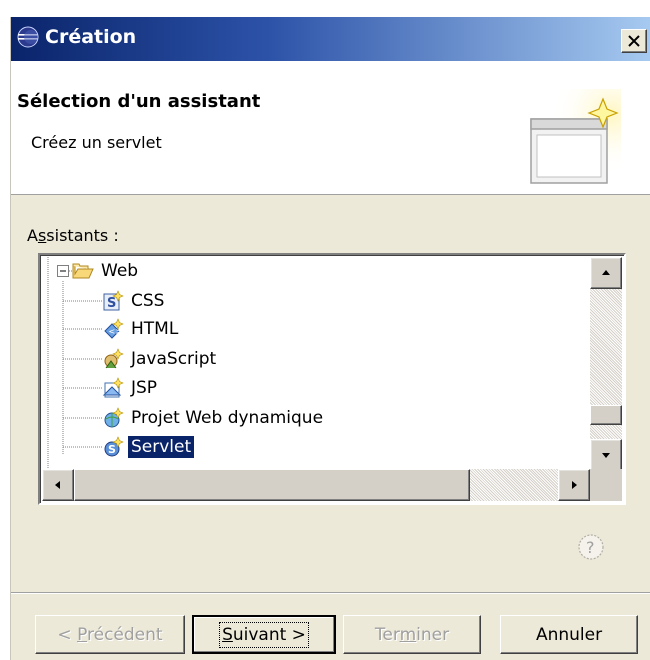 The width and height of the screenshot is (650, 660). What do you see at coordinates (120, 271) in the screenshot?
I see `tree-node-label: Web` at bounding box center [120, 271].